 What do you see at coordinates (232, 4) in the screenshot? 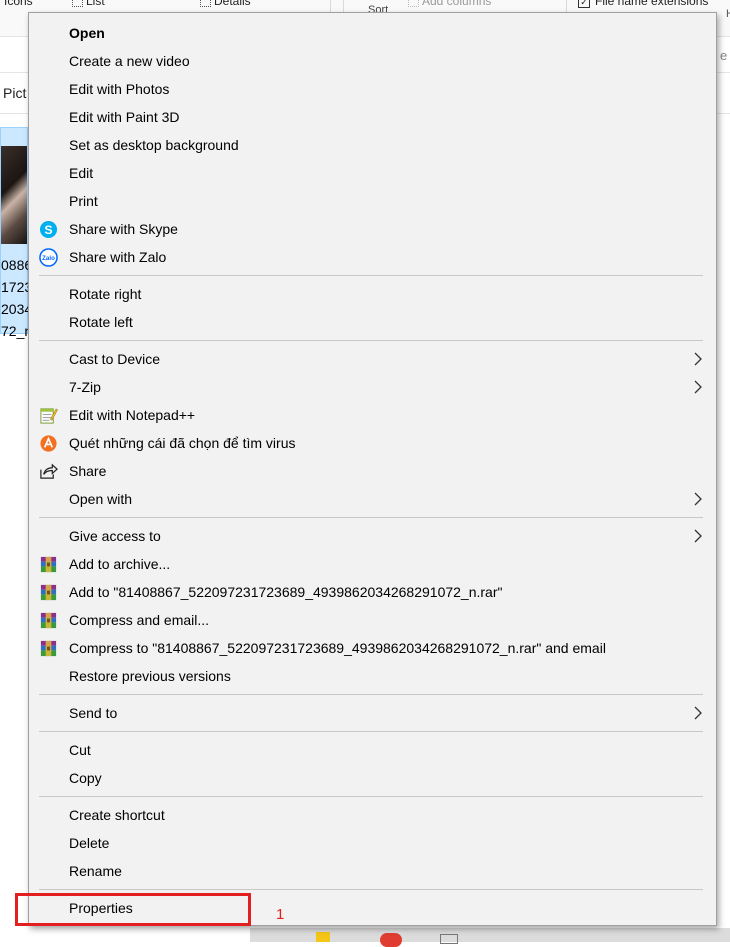
I see `layout-details-label: Details` at bounding box center [232, 4].